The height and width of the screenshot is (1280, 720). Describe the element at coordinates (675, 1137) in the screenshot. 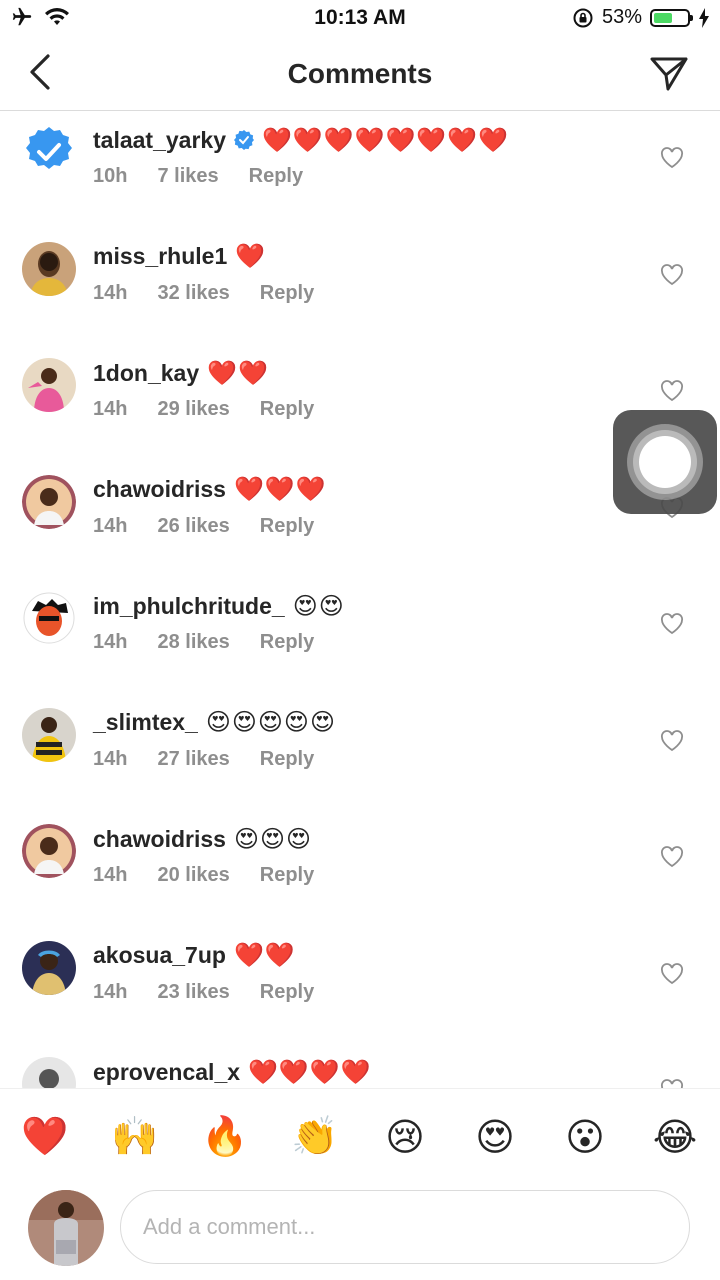

I see `emoji-laughing: 😂` at that location.